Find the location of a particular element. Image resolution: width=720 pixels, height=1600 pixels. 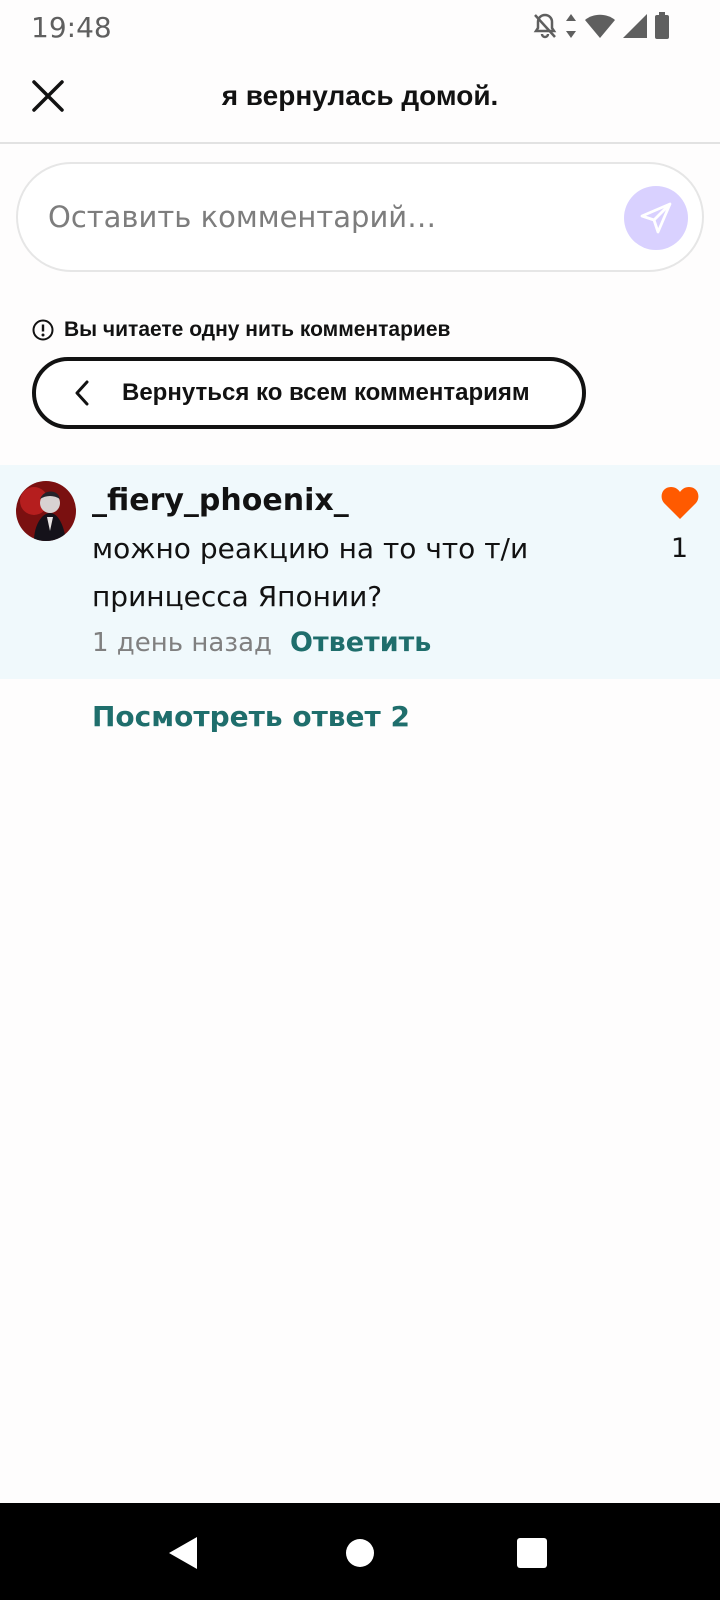

data-arrows-icon is located at coordinates (571, 26).